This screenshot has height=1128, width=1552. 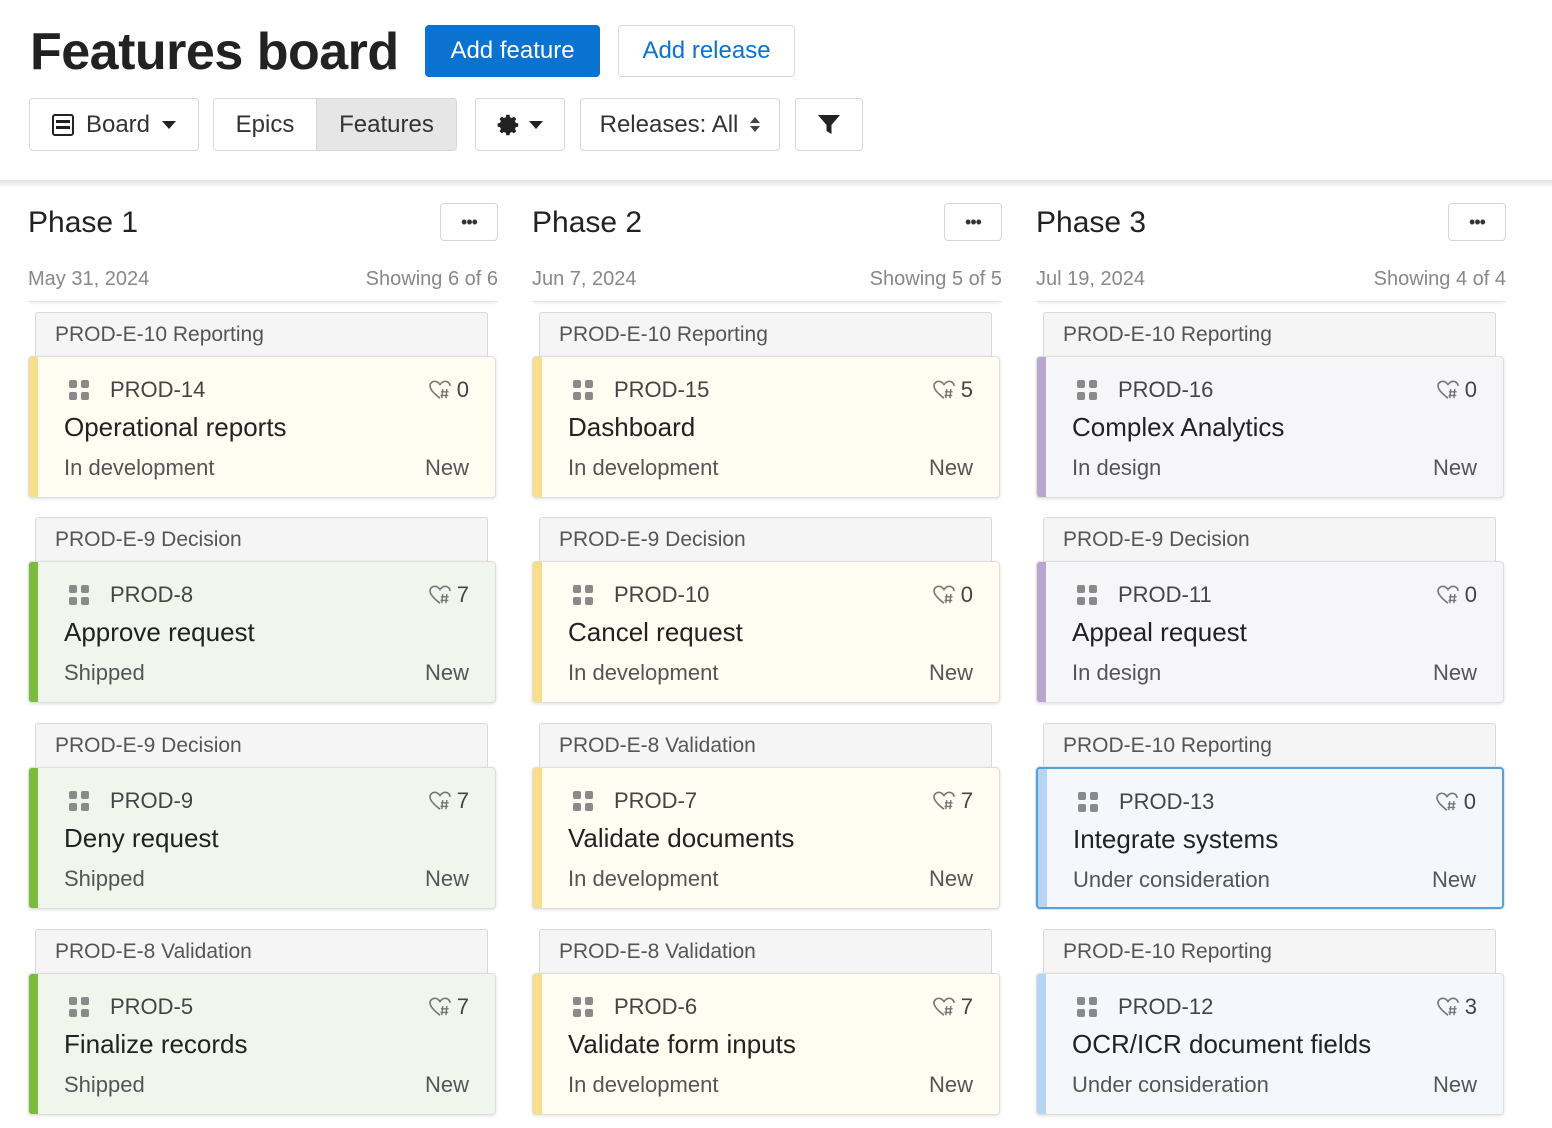 I want to click on column-header: Phase 1 ••• May 31, 2024 Showing 6 of 6, so click(x=263, y=246).